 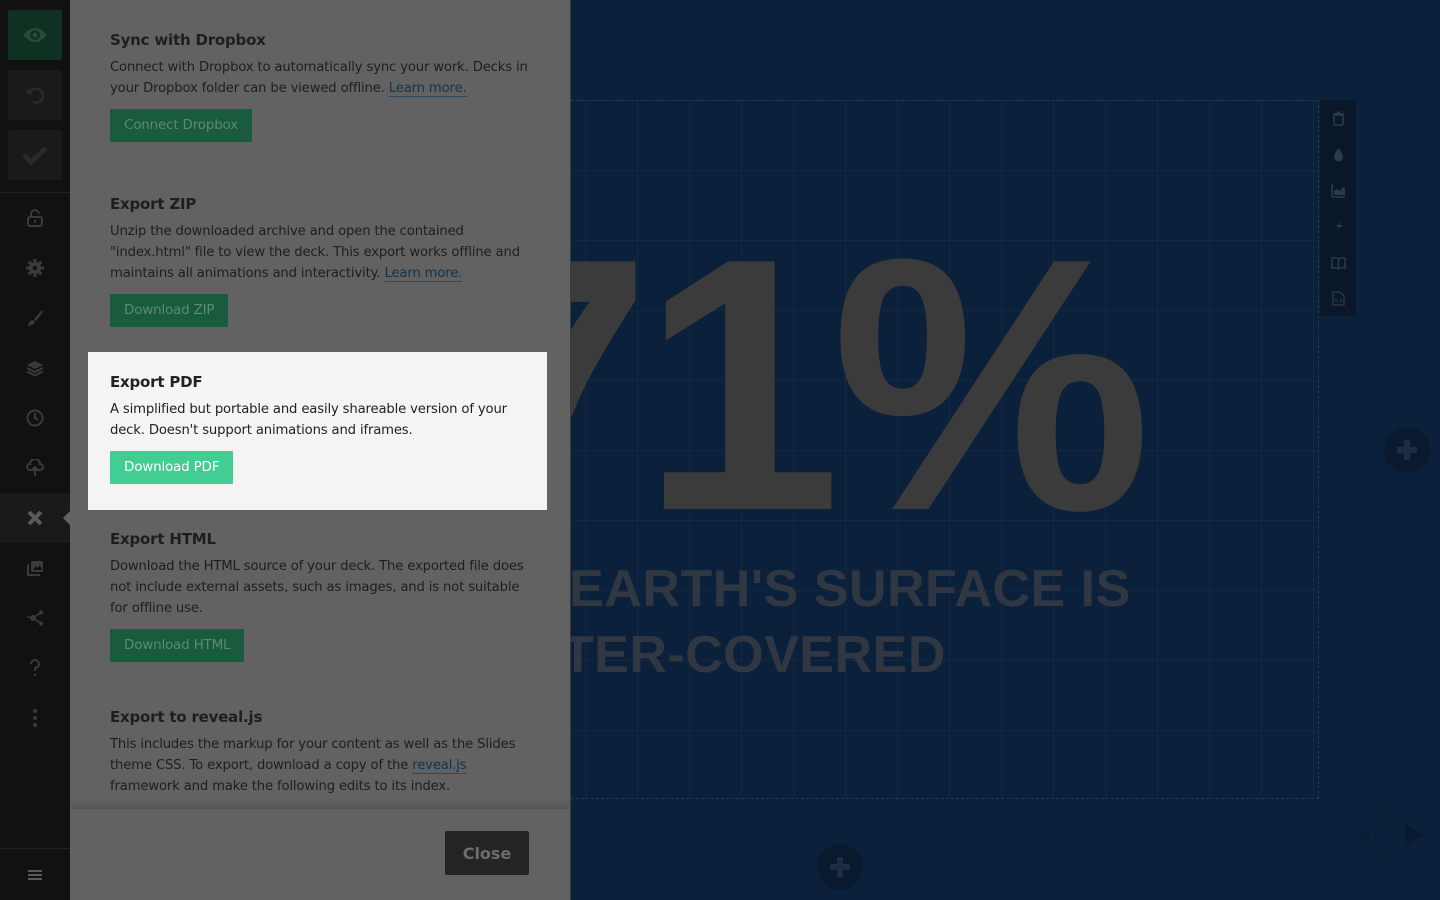 I want to click on nav-up-icon, so click(x=1386, y=811).